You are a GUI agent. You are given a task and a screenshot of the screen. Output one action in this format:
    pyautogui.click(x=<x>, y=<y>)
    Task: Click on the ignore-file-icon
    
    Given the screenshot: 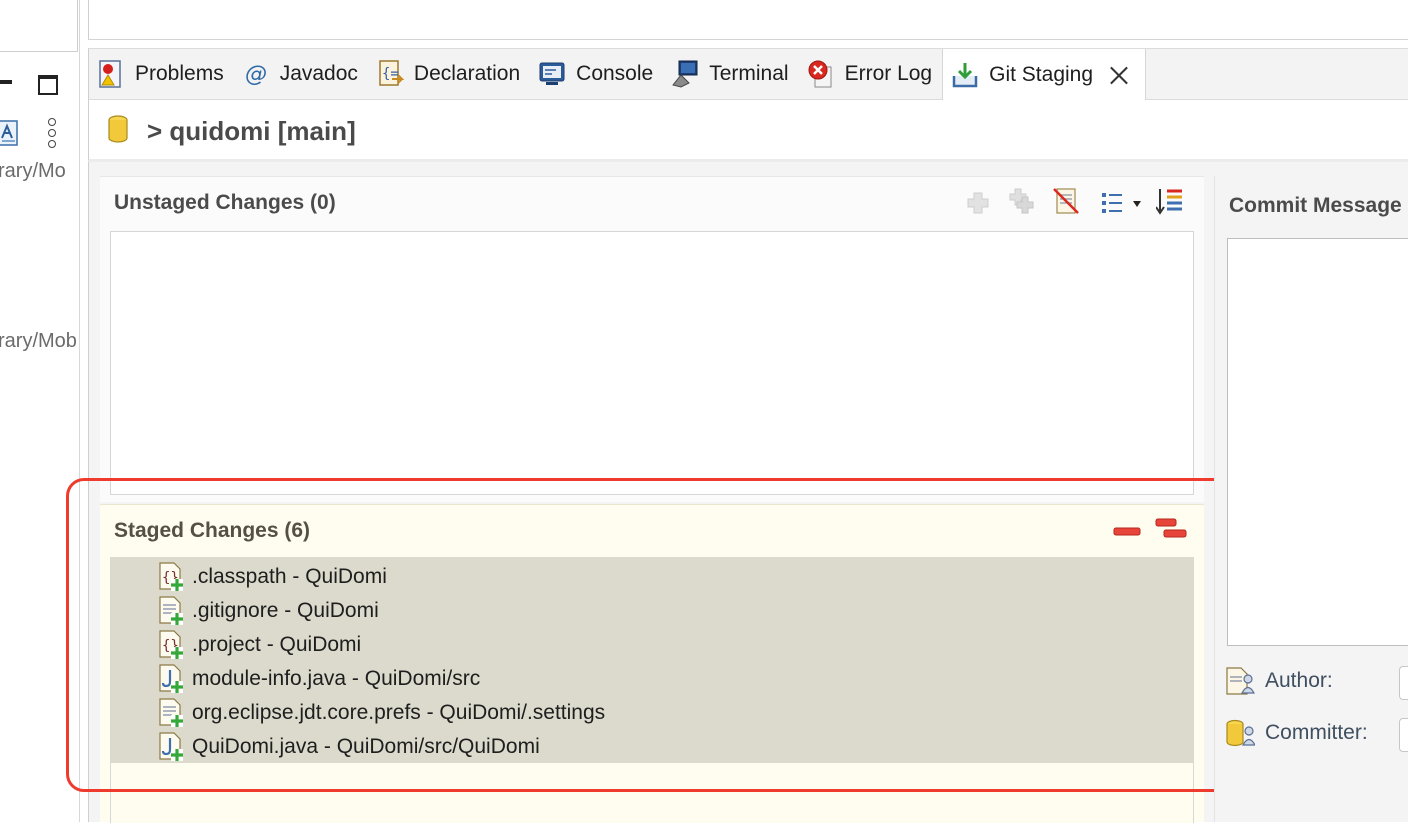 What is the action you would take?
    pyautogui.click(x=1066, y=201)
    